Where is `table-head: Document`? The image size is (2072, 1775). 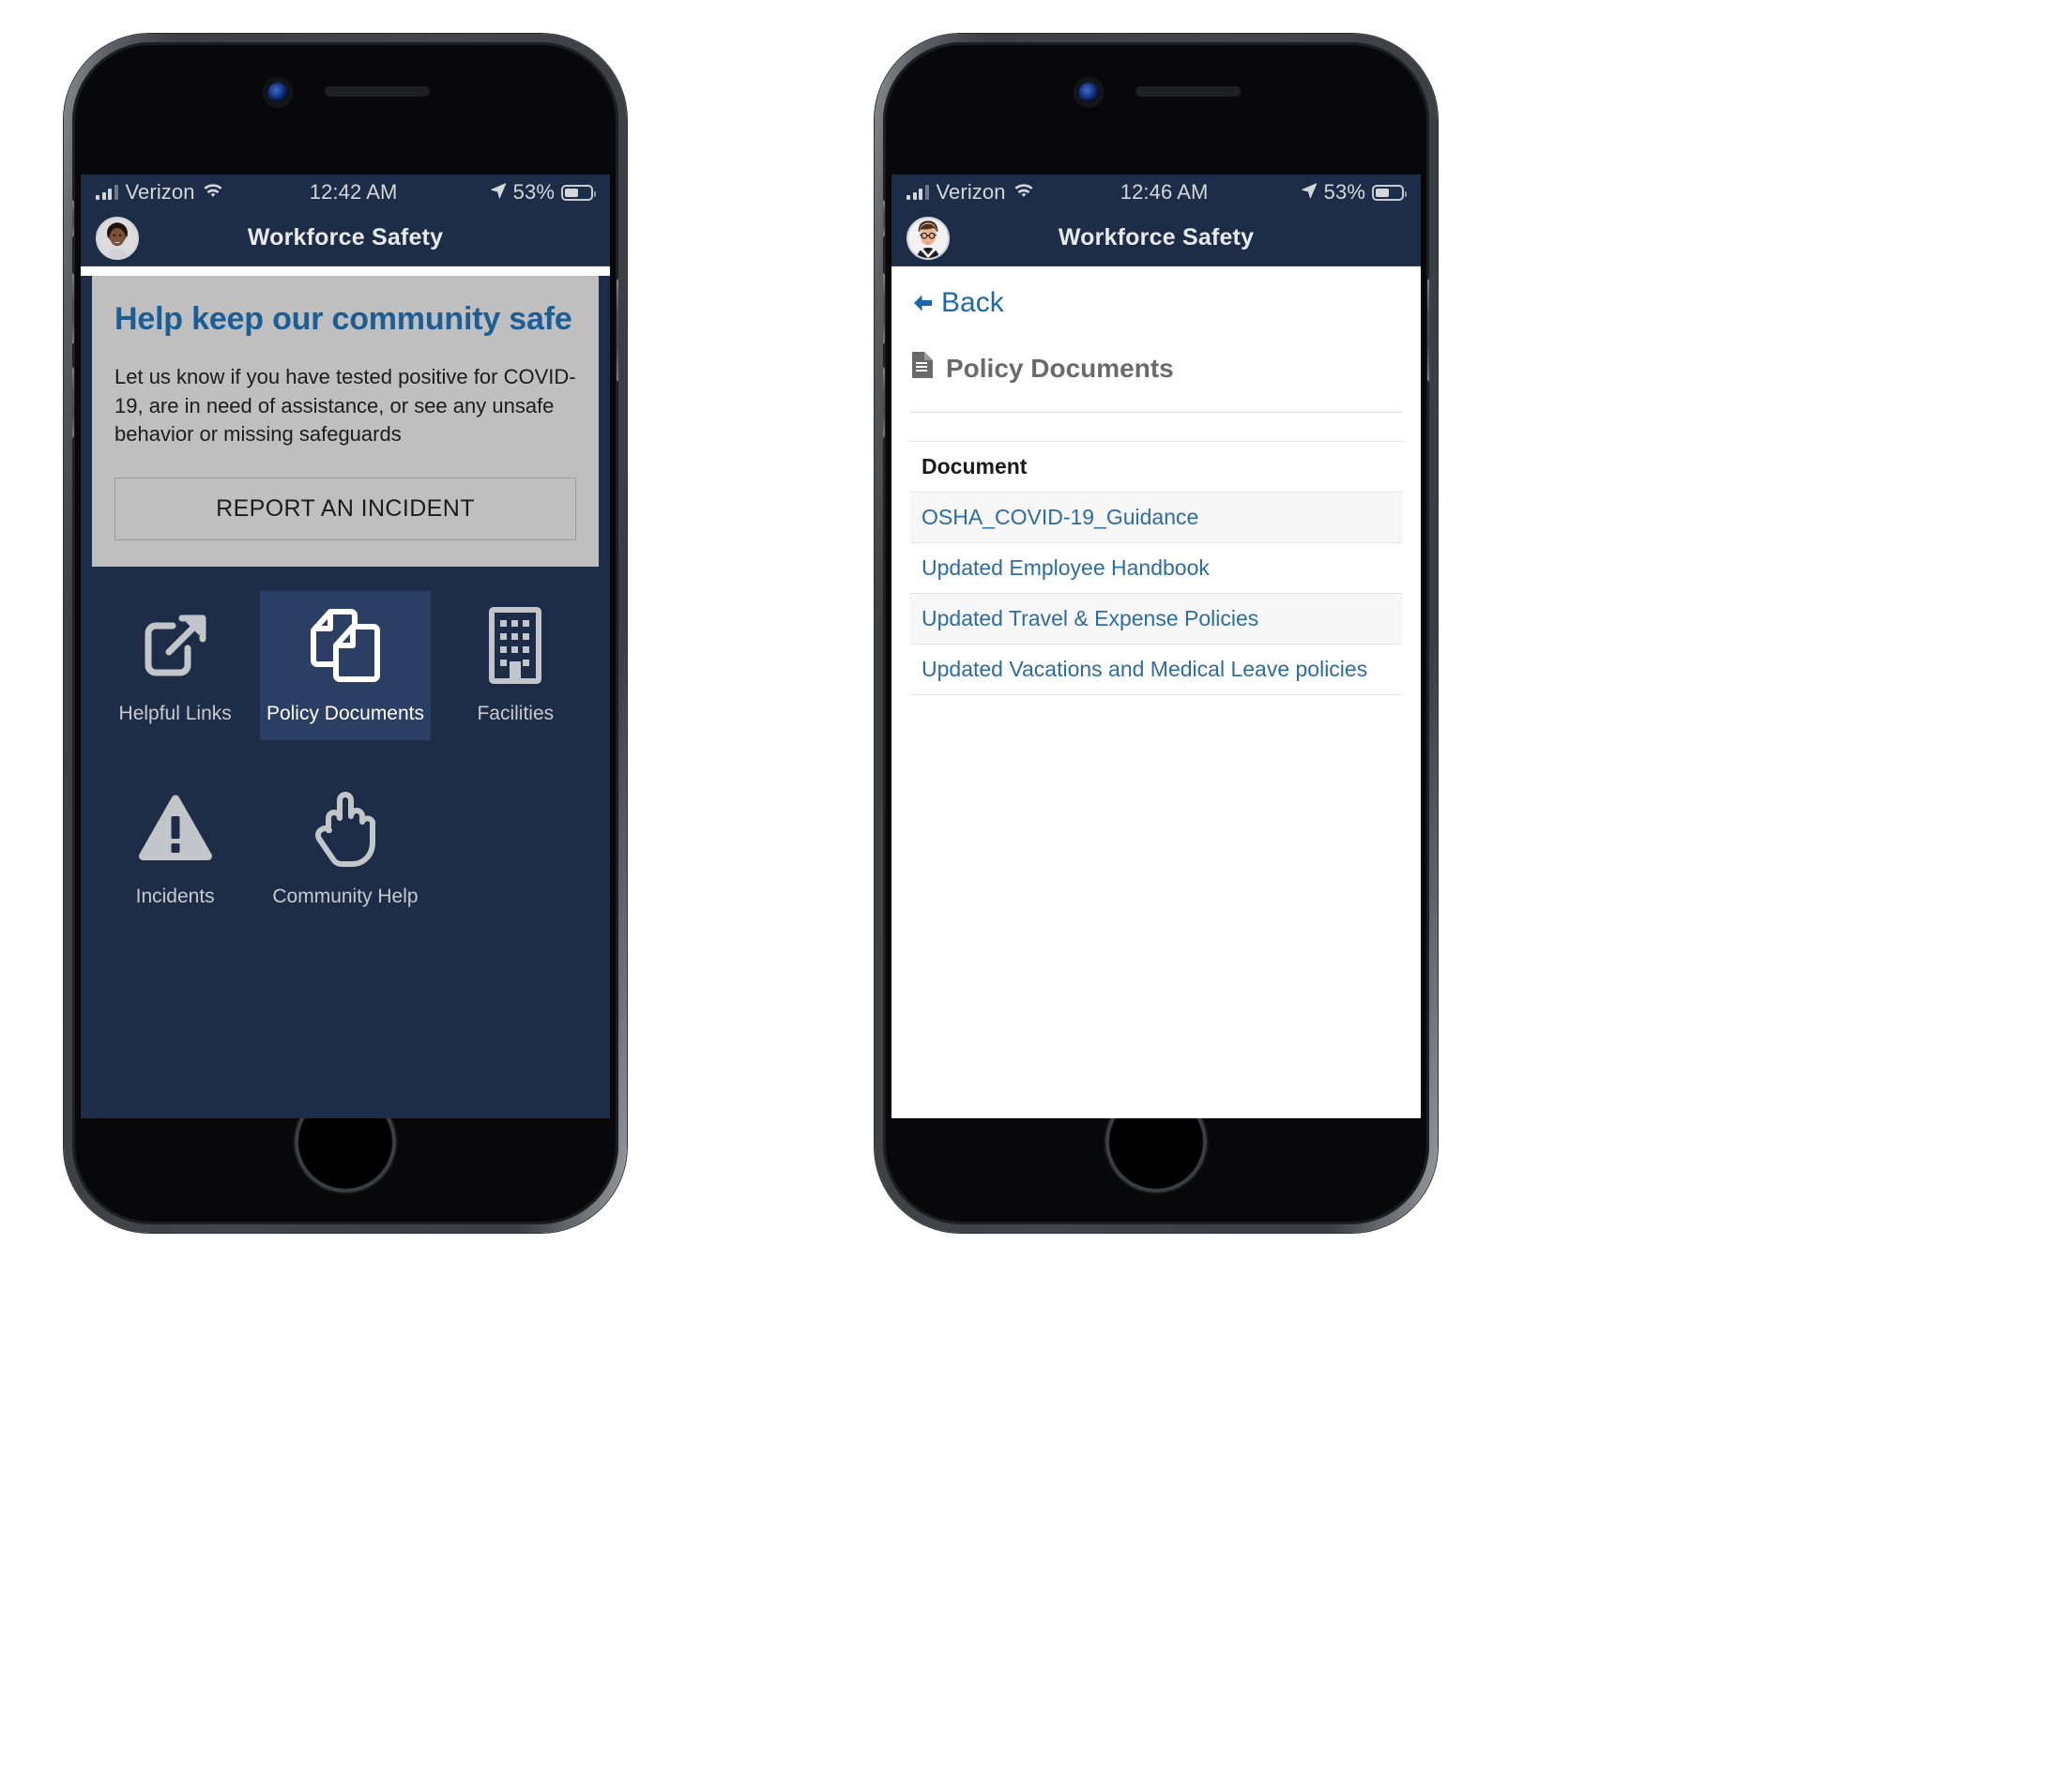 table-head: Document is located at coordinates (1156, 467).